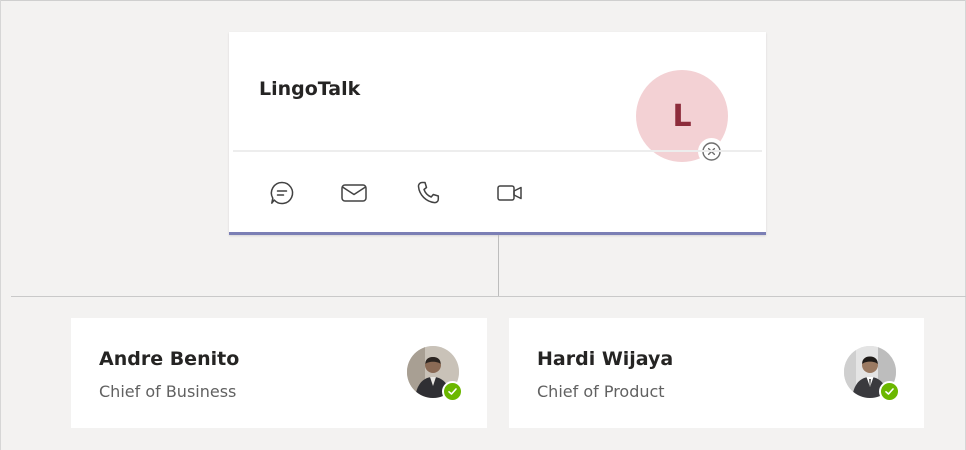 This screenshot has width=966, height=450. What do you see at coordinates (497, 151) in the screenshot?
I see `card-divider` at bounding box center [497, 151].